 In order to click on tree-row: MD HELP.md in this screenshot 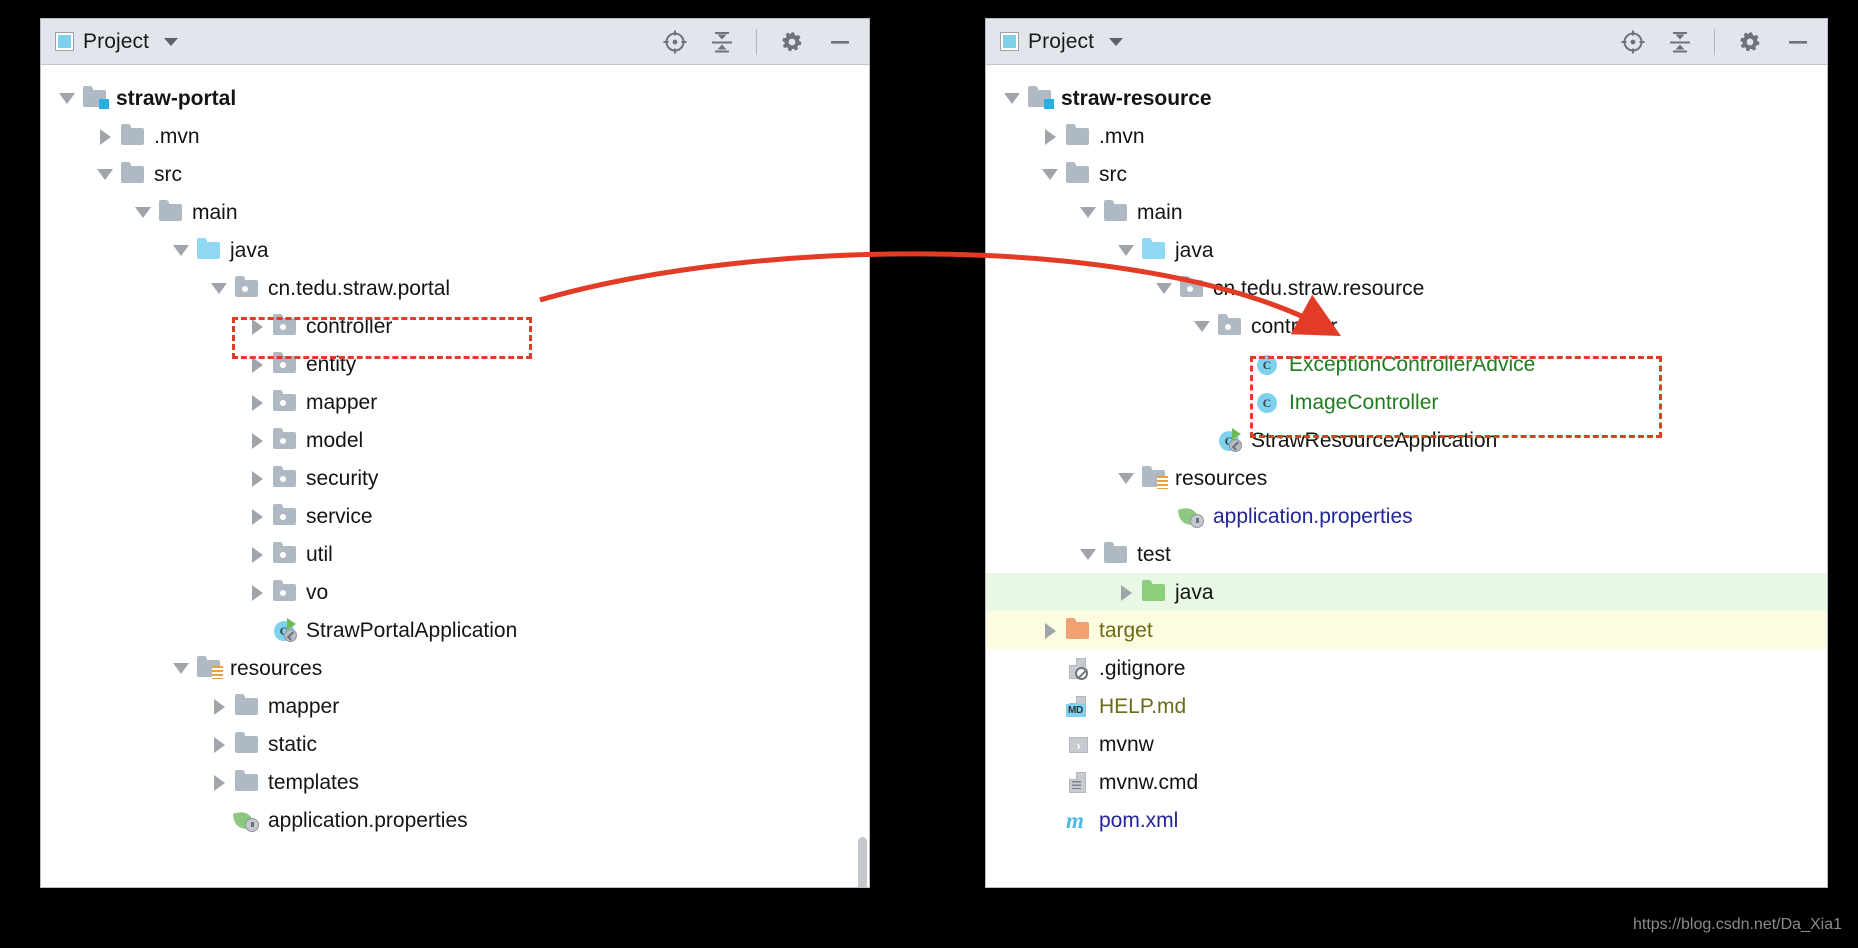, I will do `click(1406, 706)`.